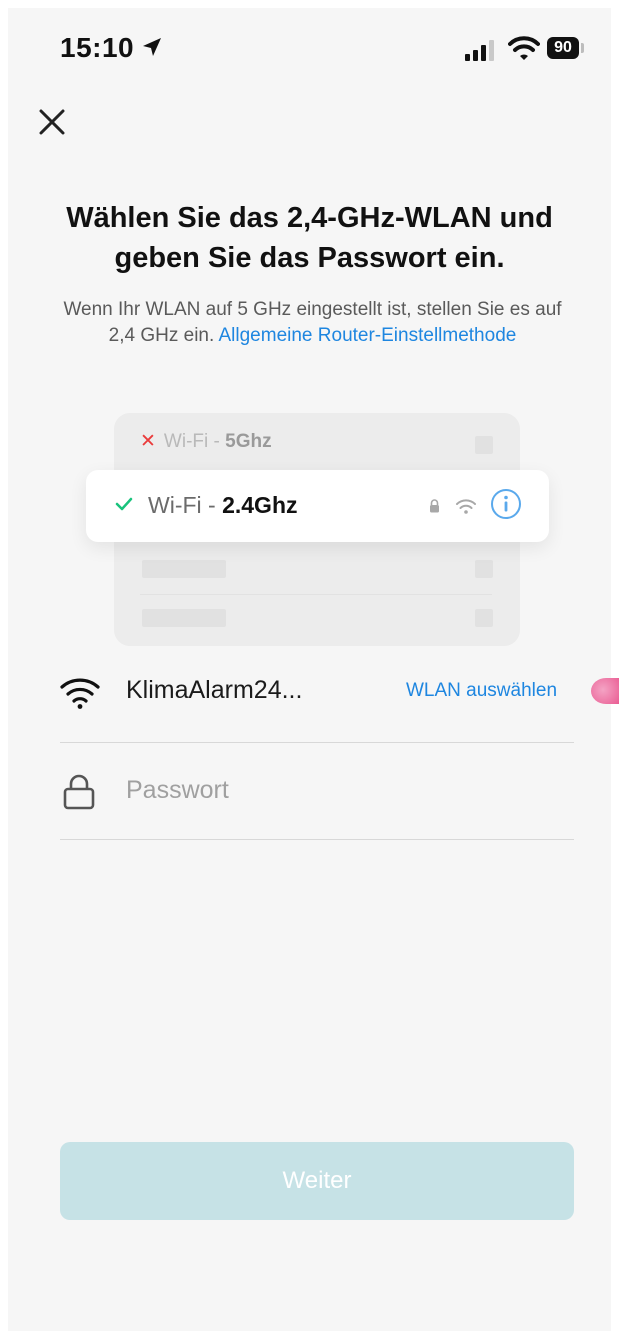 Image resolution: width=619 pixels, height=1339 pixels. I want to click on wifi-24ghz-band: 2.4Ghz, so click(260, 505).